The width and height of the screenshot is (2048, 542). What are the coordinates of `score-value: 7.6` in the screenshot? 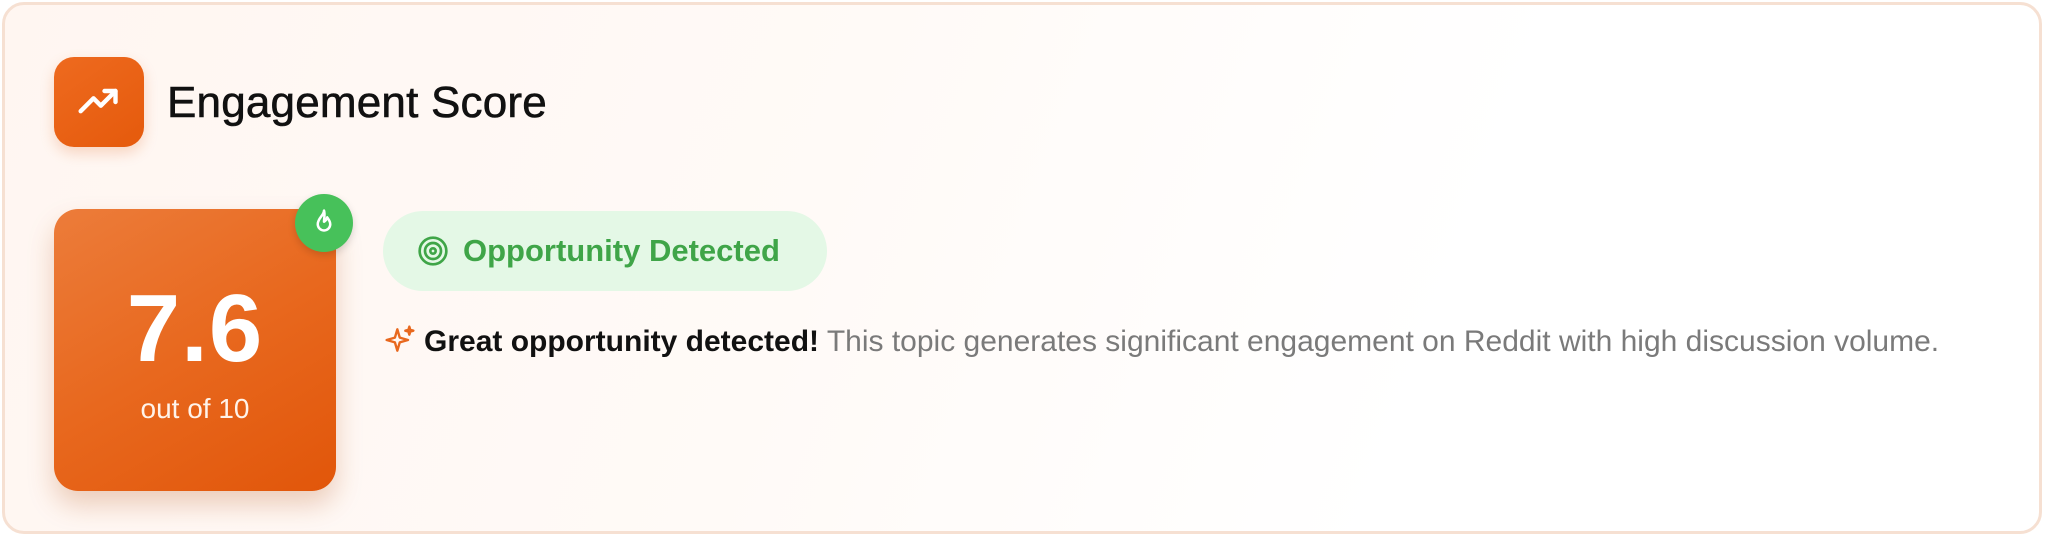 It's located at (195, 328).